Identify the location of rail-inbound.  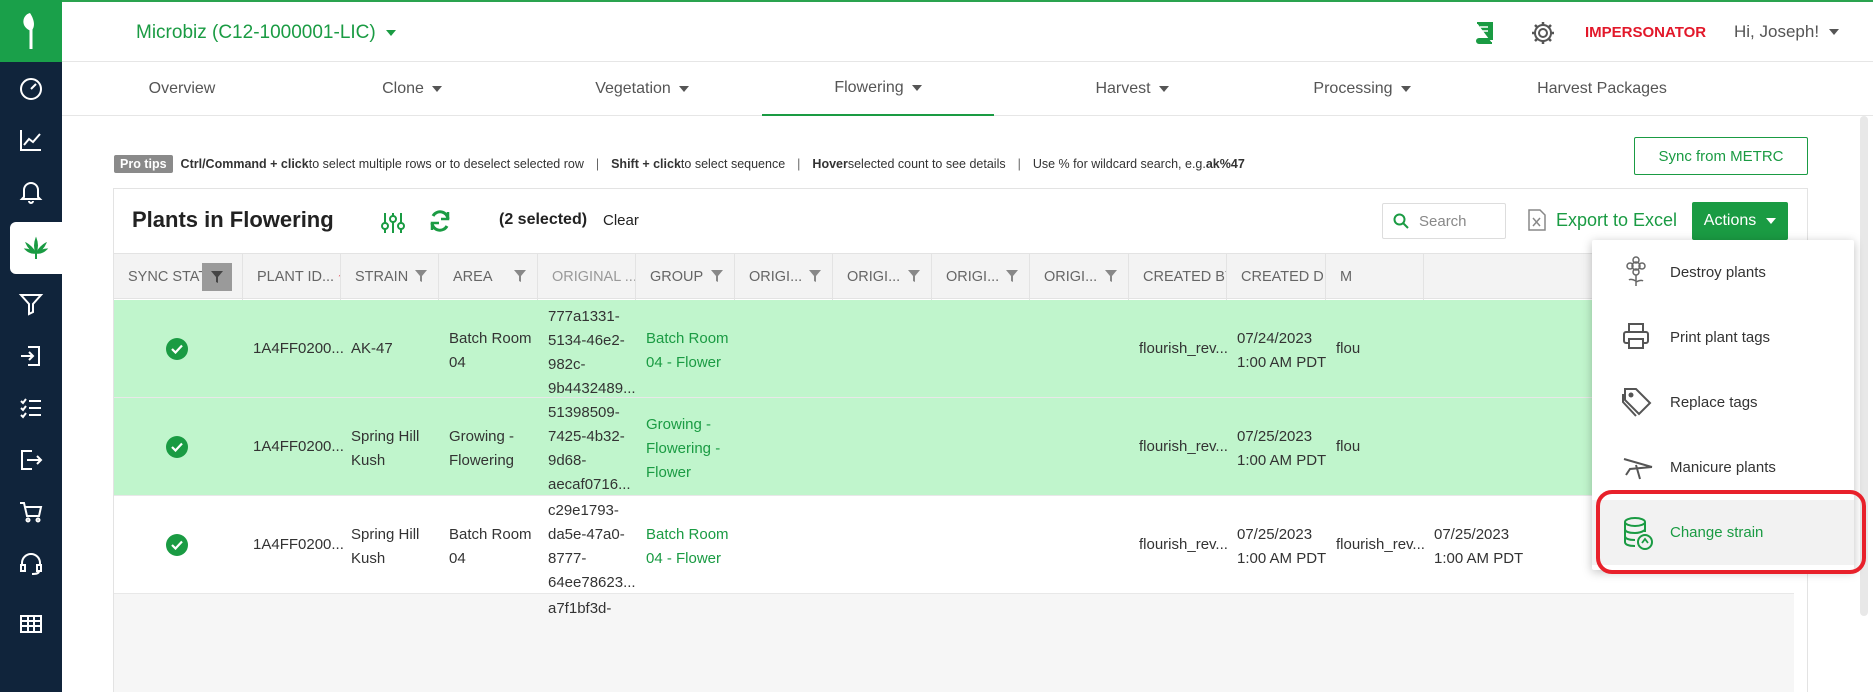
(31, 356).